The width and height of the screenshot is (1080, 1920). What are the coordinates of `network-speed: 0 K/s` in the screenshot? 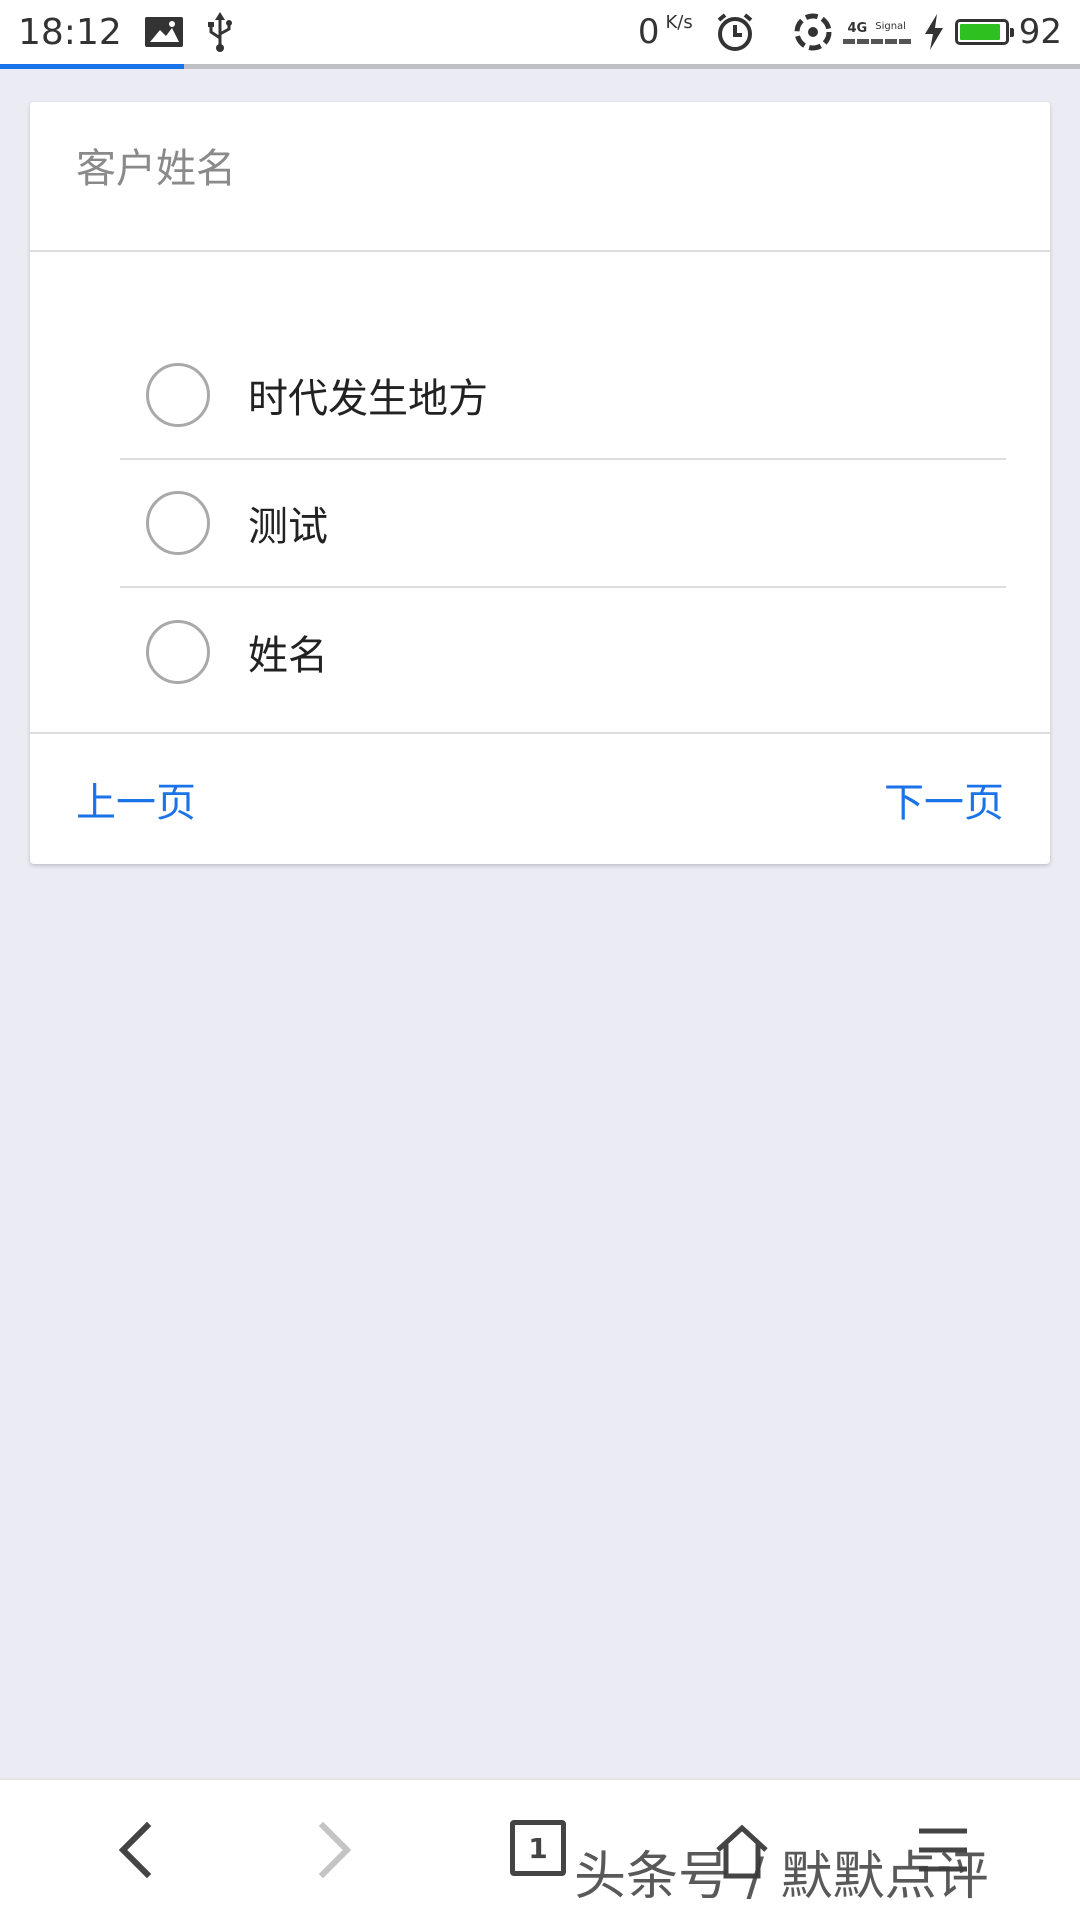 It's located at (665, 32).